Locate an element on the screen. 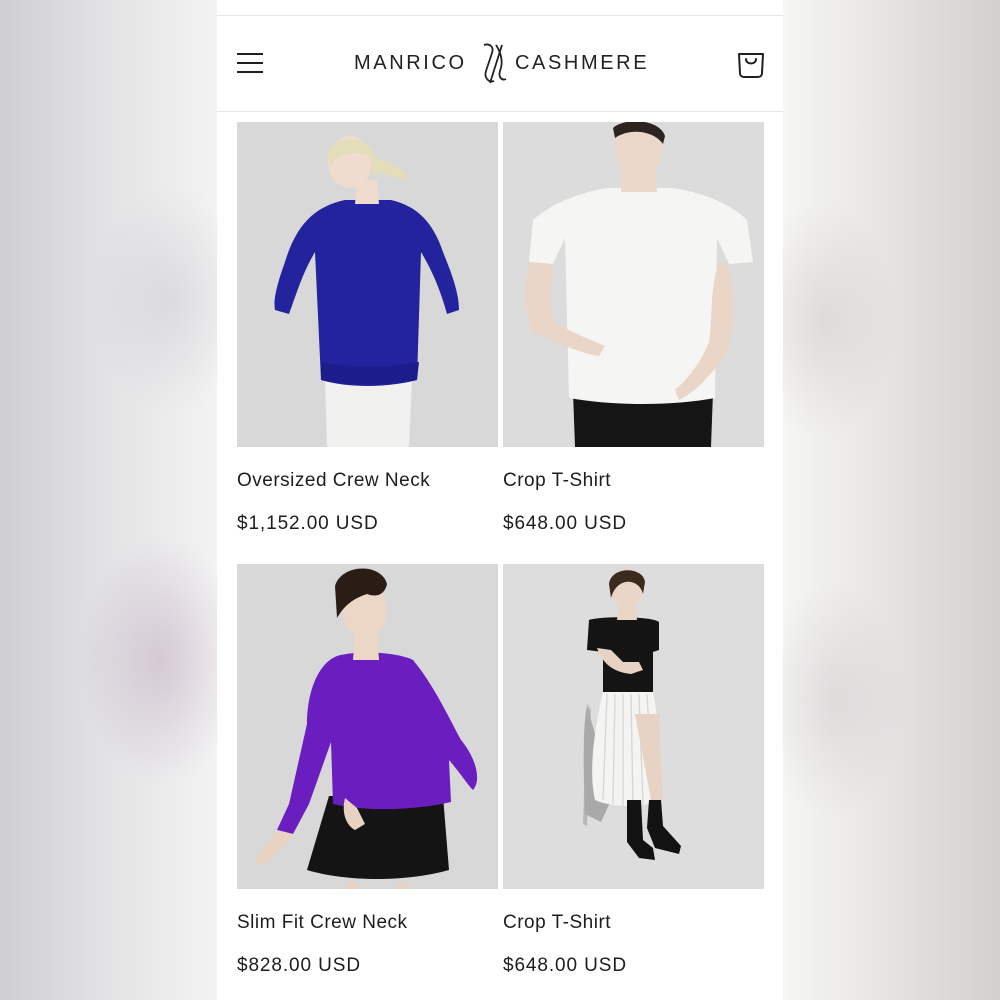 The height and width of the screenshot is (1000, 1000). product-price: $828.00 USD is located at coordinates (299, 965).